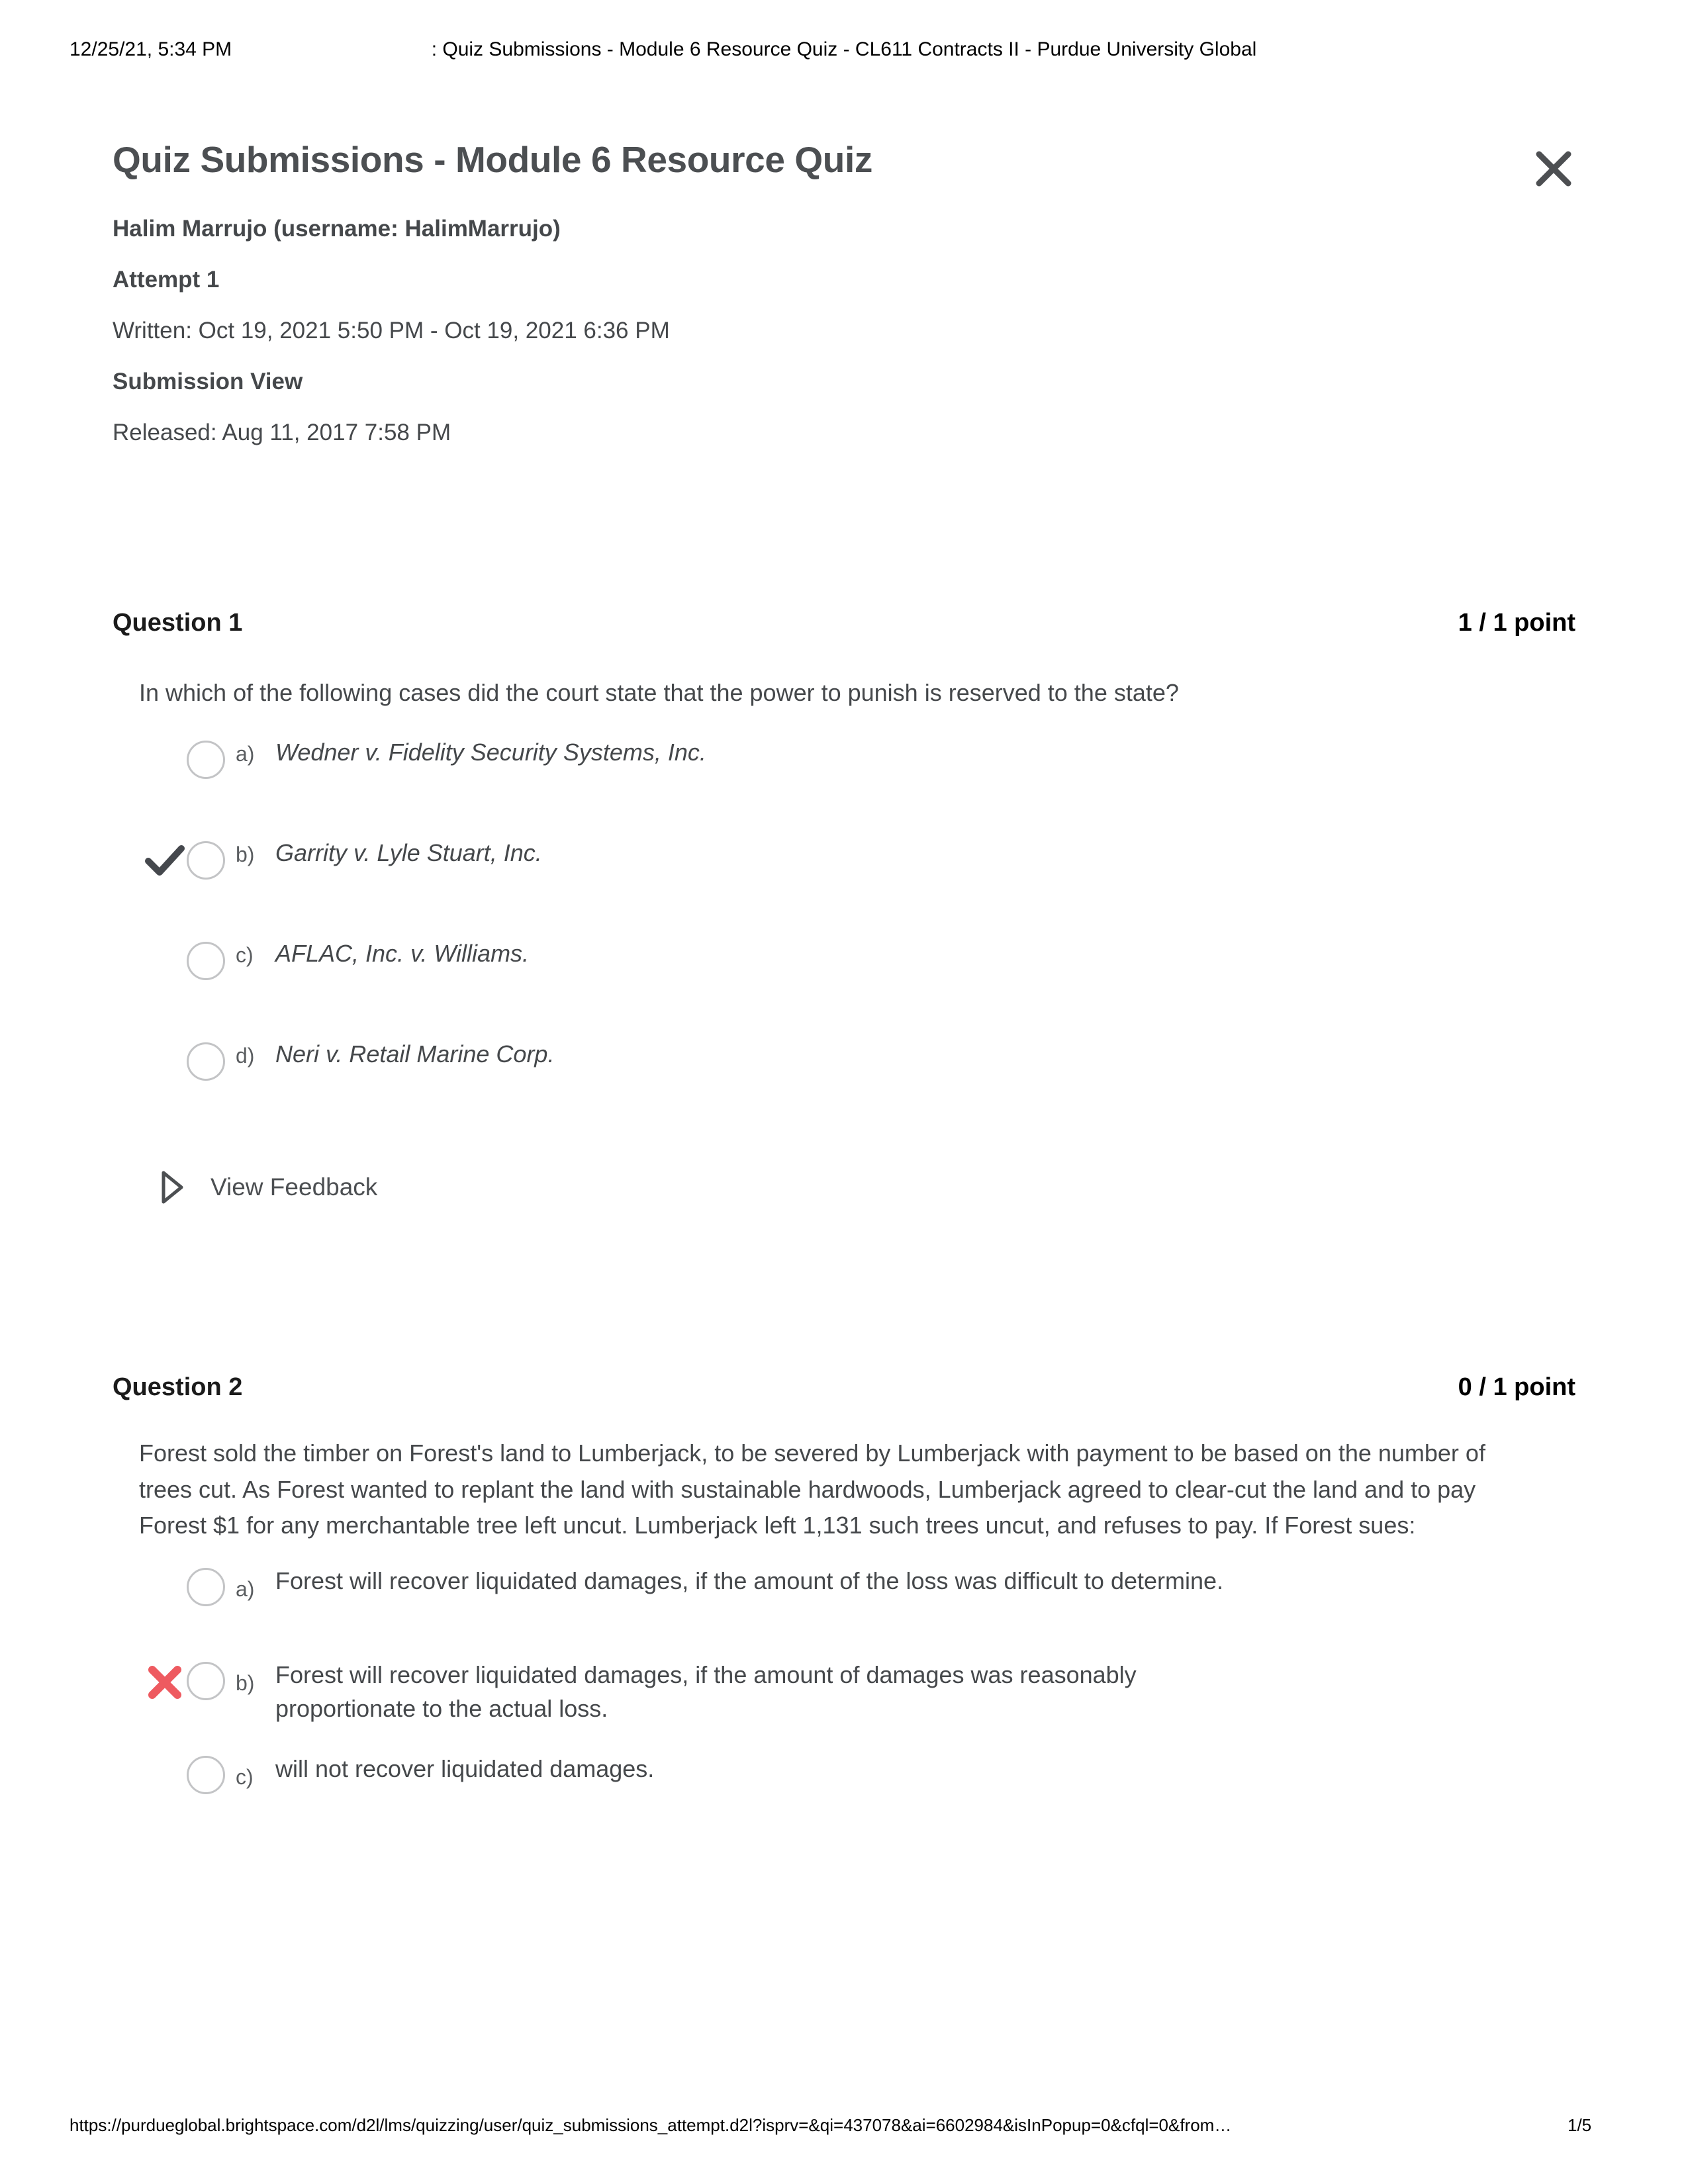  I want to click on released-time: Released: Aug 11, 2017 7:58 PM, so click(282, 432).